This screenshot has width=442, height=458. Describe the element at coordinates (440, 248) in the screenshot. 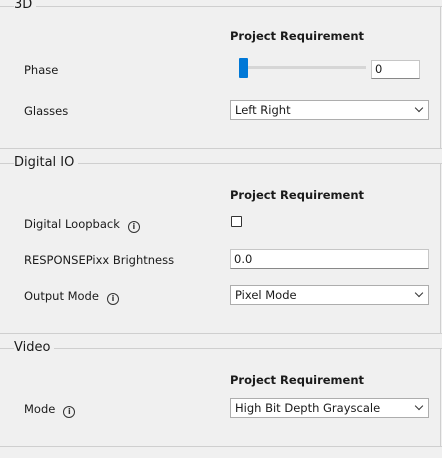

I see `section-digital-io-right-border` at that location.